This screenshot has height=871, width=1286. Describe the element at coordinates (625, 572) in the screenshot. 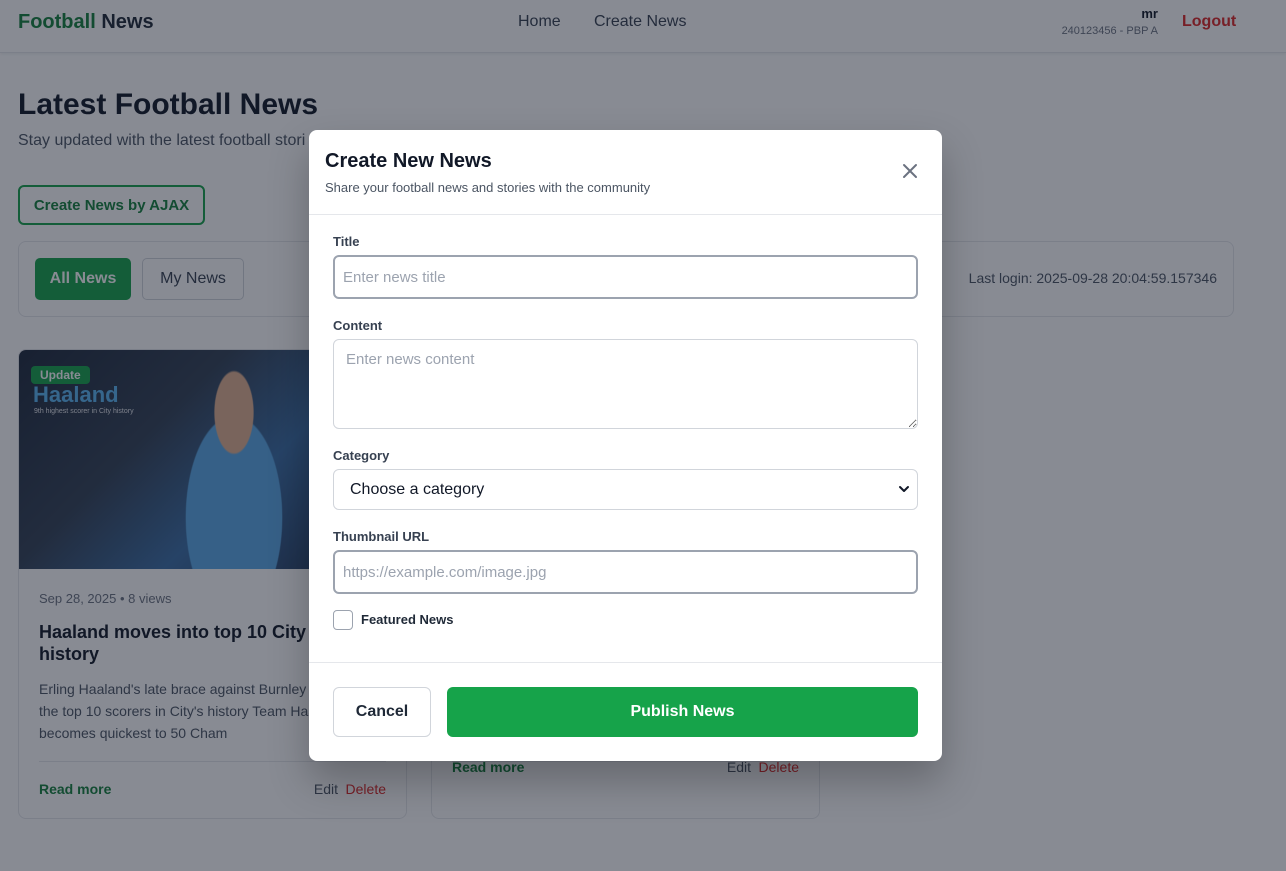

I see `thumbnail-url-input` at that location.